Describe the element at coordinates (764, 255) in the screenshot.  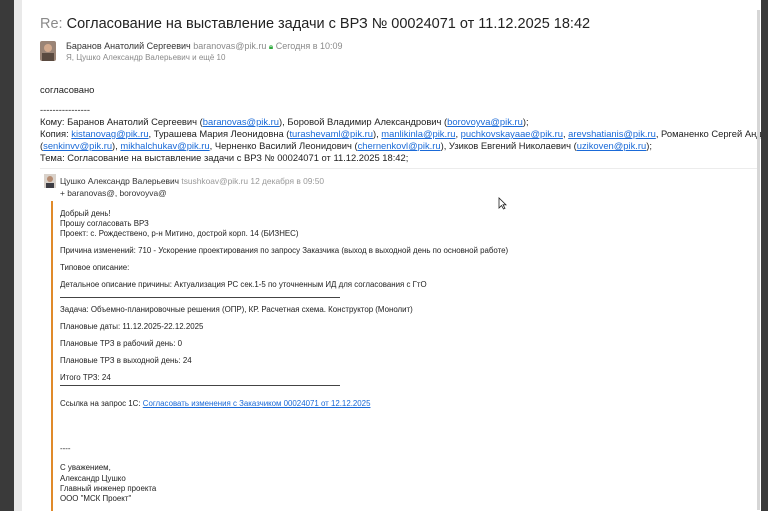
I see `background-right-edge` at that location.